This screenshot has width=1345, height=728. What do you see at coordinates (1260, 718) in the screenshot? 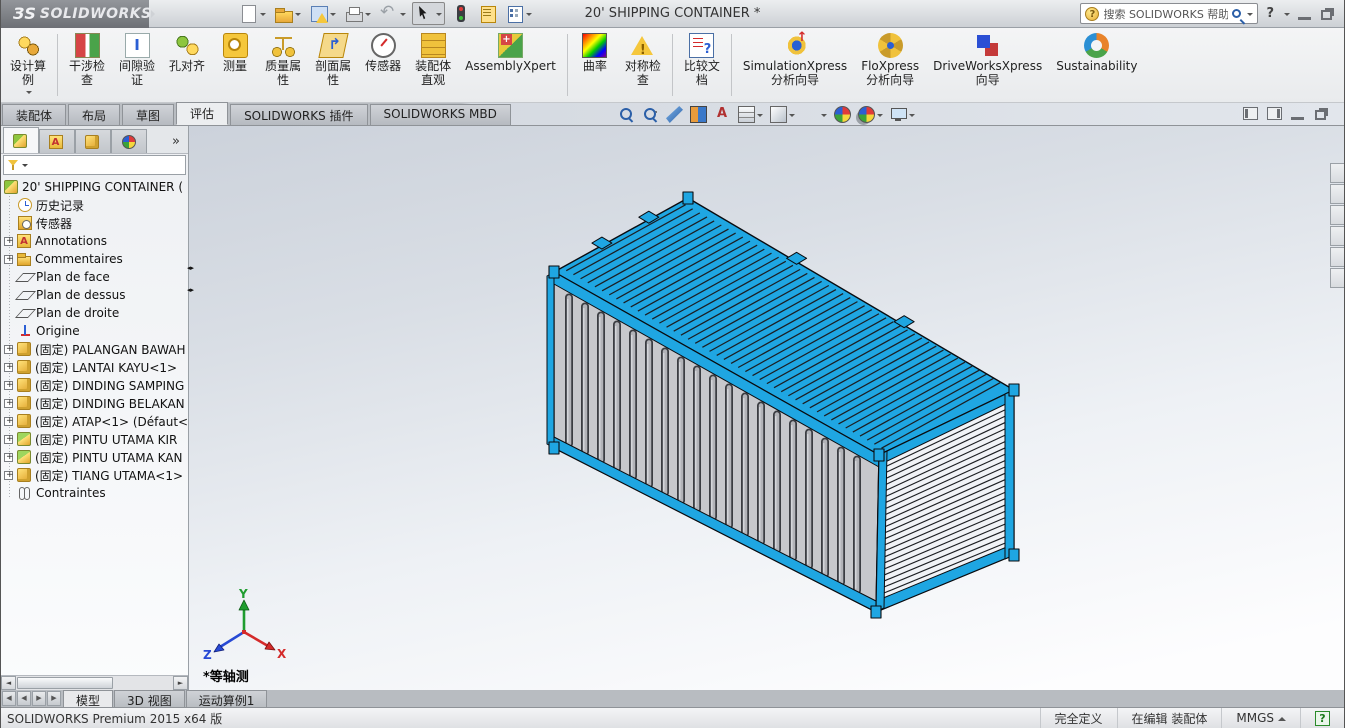
I see `units-selector: MMGS` at bounding box center [1260, 718].